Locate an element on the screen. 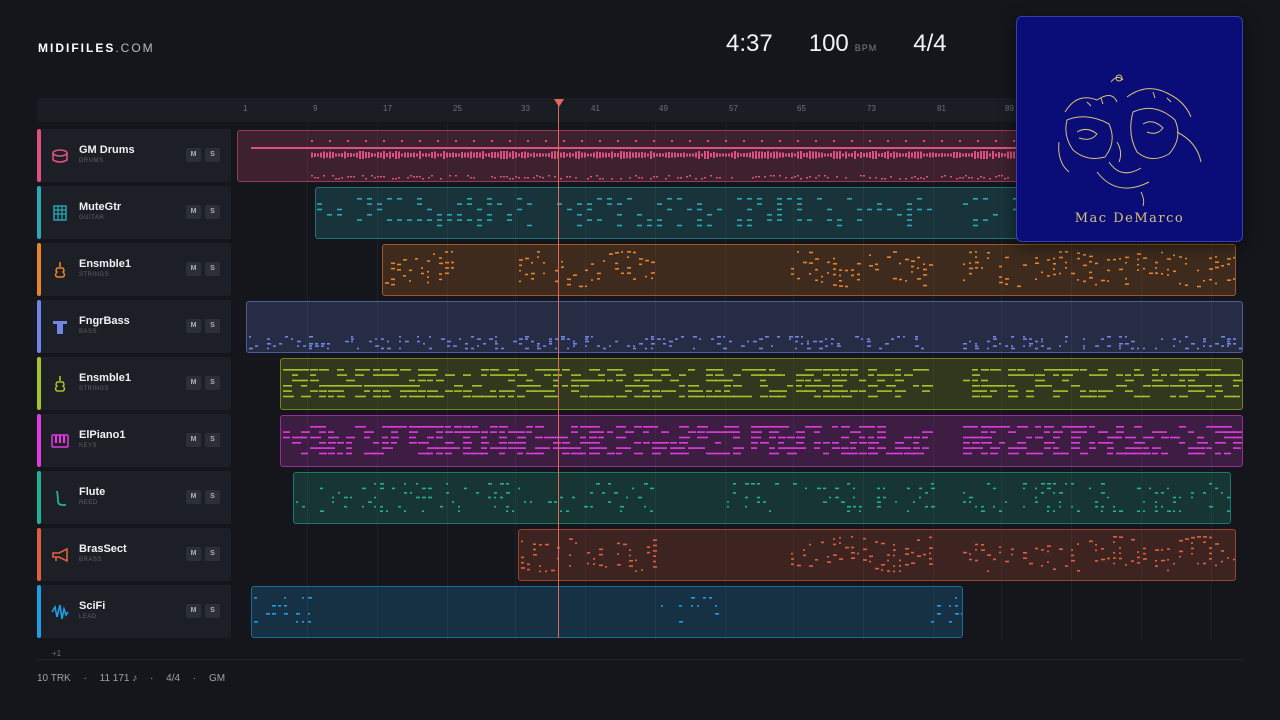 Image resolution: width=1280 pixels, height=720 pixels. track-name: FngrBass is located at coordinates (104, 321).